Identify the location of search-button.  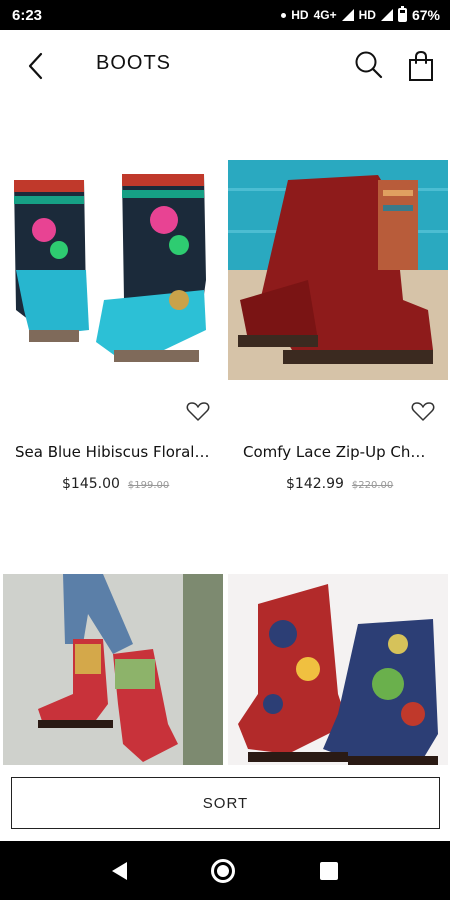
(369, 65).